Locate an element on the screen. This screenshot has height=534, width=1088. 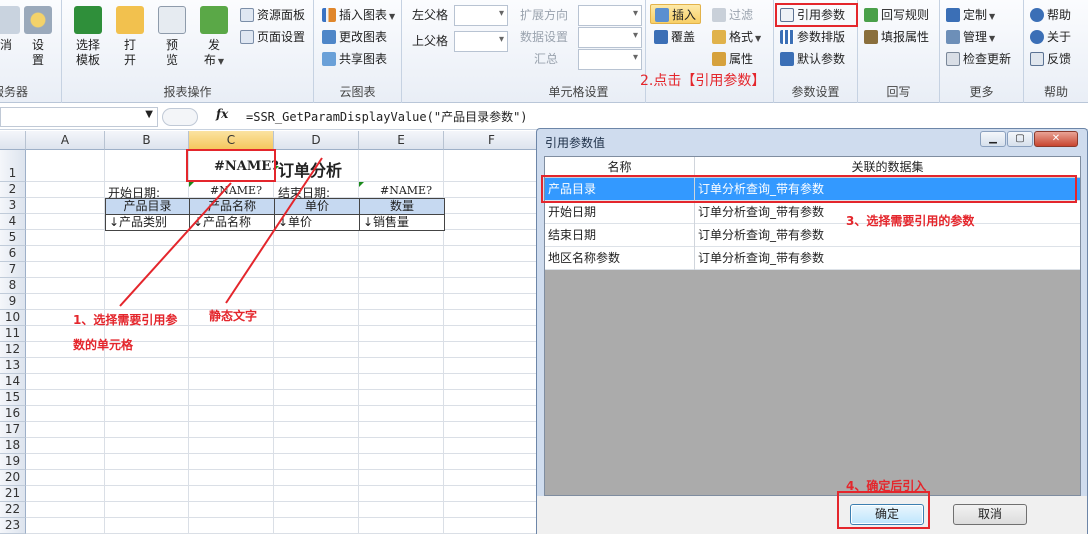
column-header-b: B is located at coordinates (147, 140).